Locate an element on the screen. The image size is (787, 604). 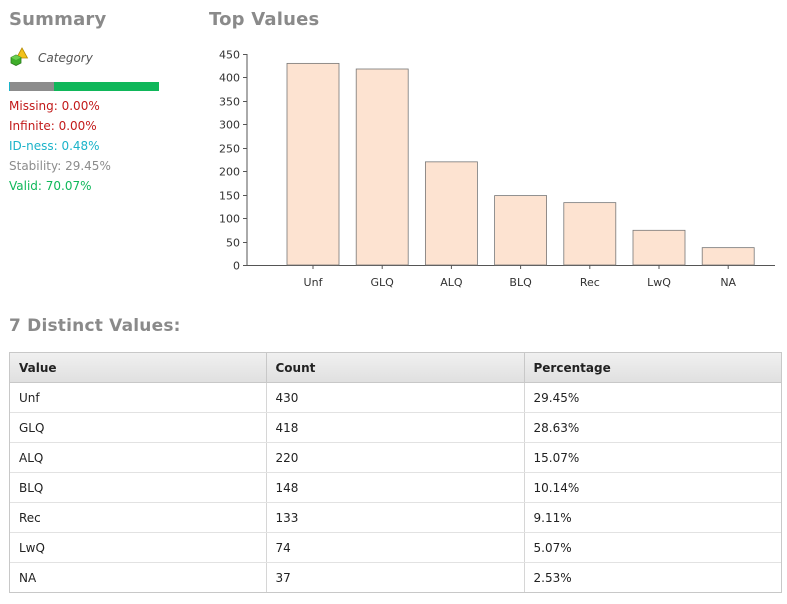
bar-glq is located at coordinates (382, 167).